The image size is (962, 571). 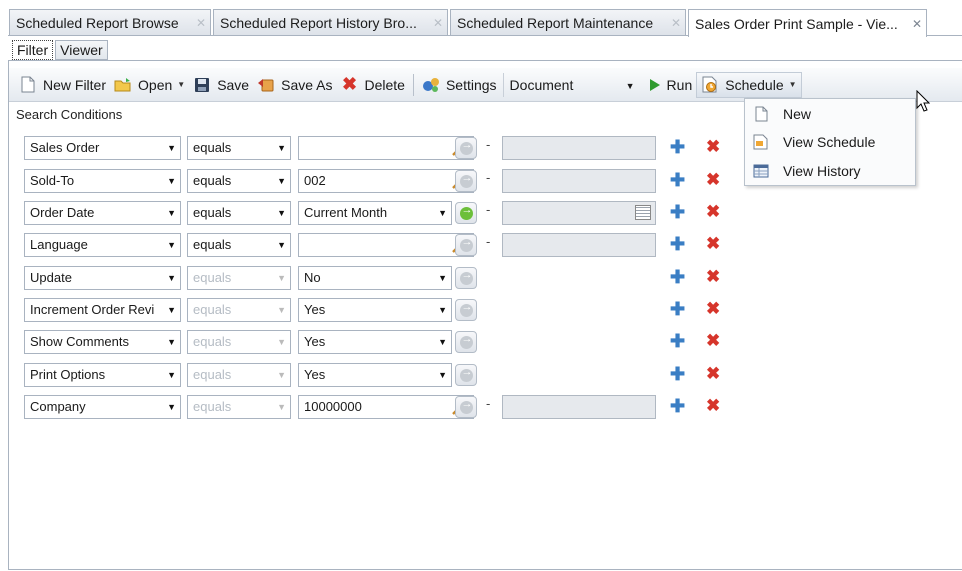 I want to click on value-text: 10000000, so click(x=333, y=406).